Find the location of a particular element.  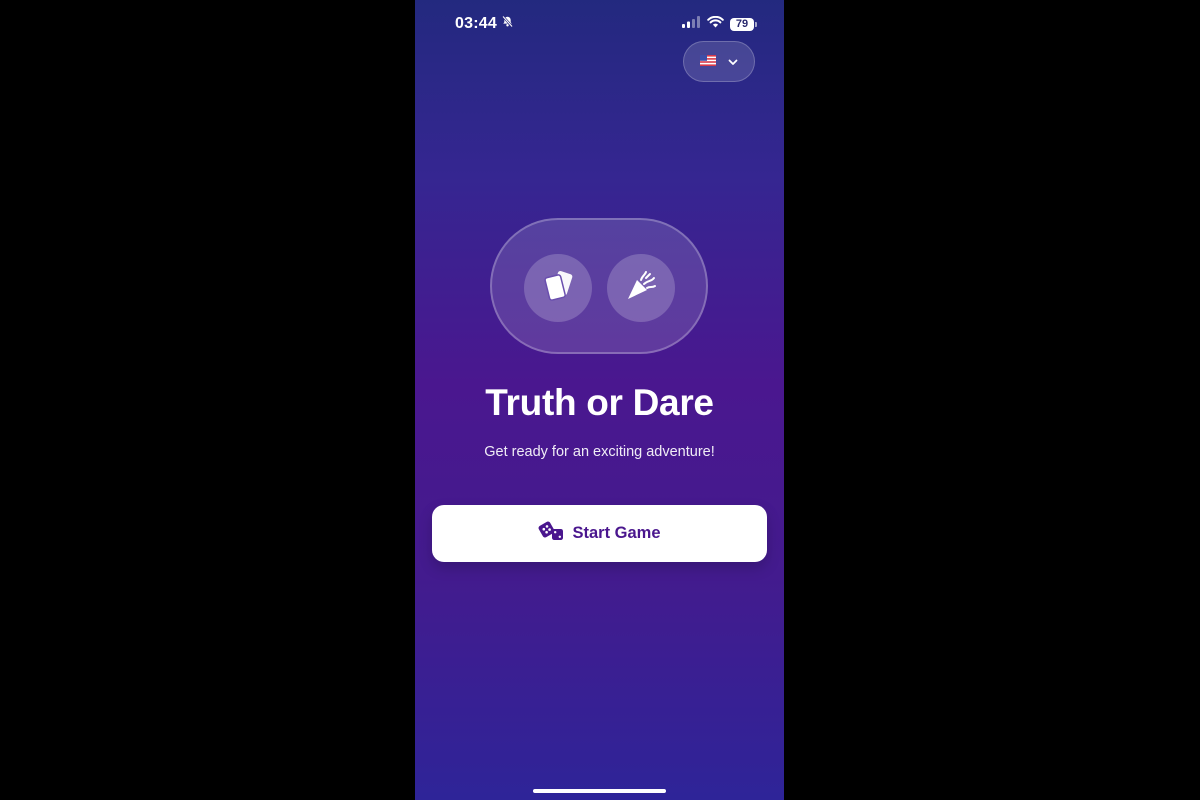

truth-badge is located at coordinates (558, 288).